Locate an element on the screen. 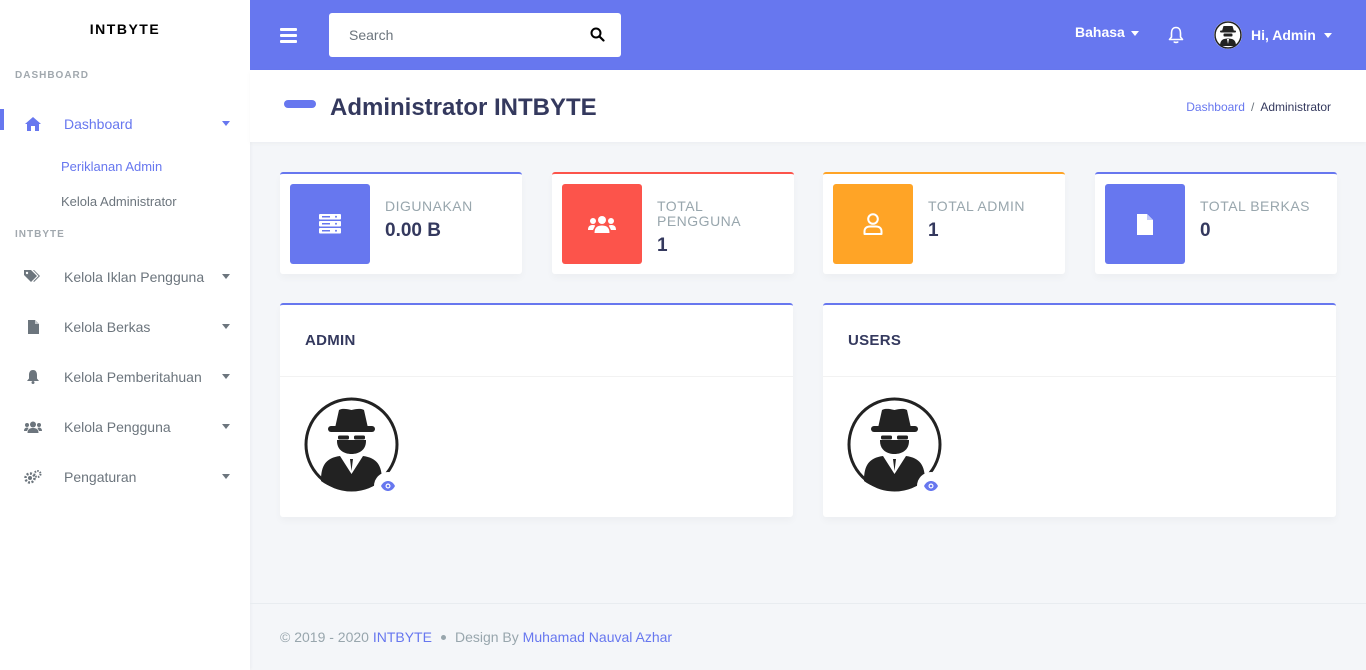  breadcrumb-current: Administrator is located at coordinates (1295, 107).